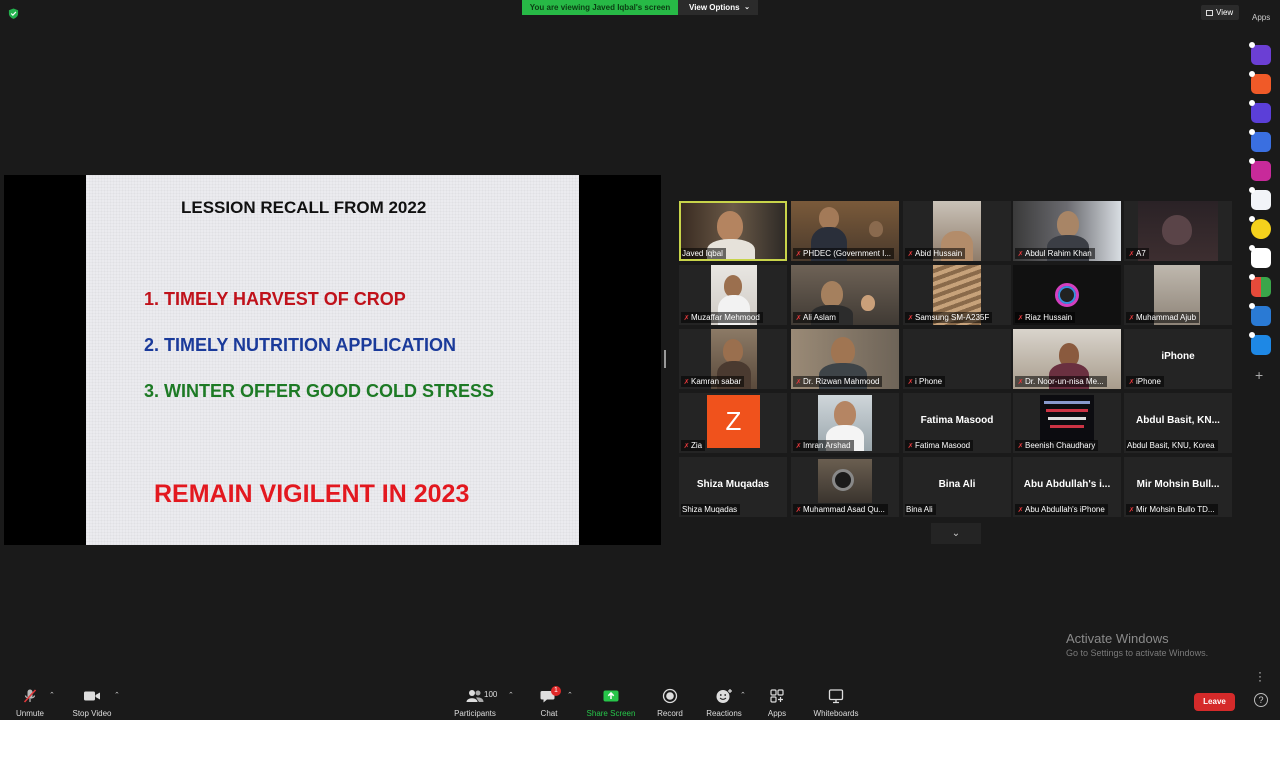 The width and height of the screenshot is (1280, 762). I want to click on add-app-icon: +, so click(1259, 375).